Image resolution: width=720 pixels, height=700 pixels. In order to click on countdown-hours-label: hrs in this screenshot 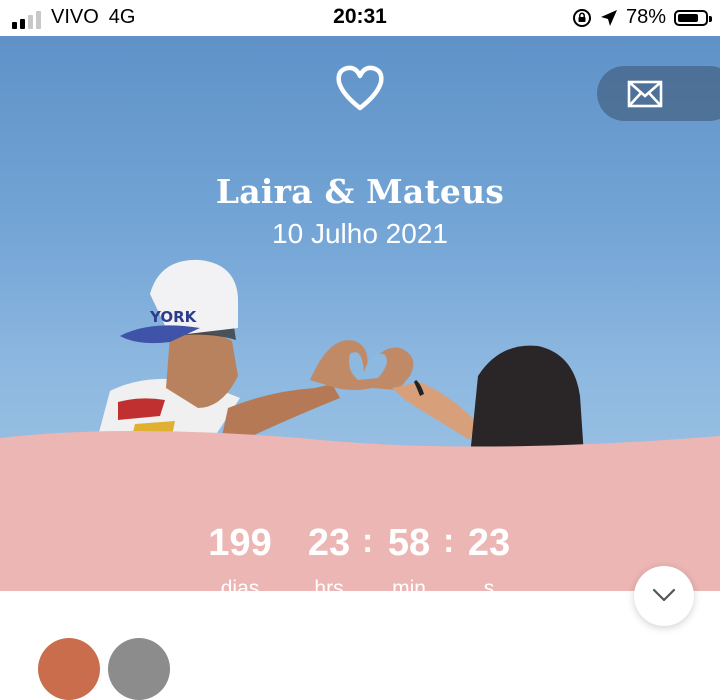, I will do `click(329, 584)`.